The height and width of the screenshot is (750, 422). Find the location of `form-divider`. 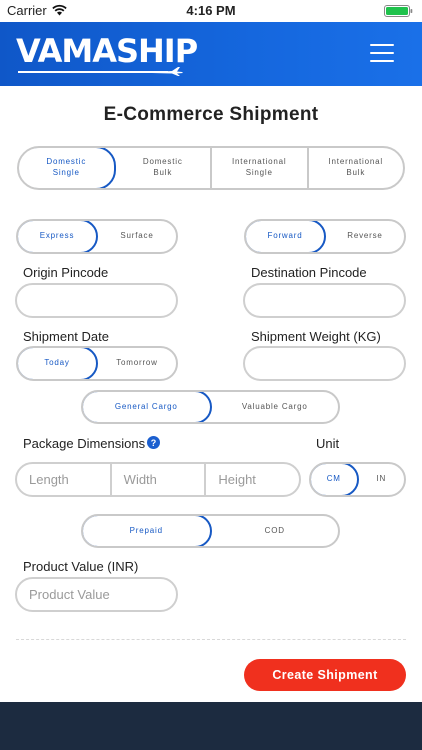

form-divider is located at coordinates (211, 639).